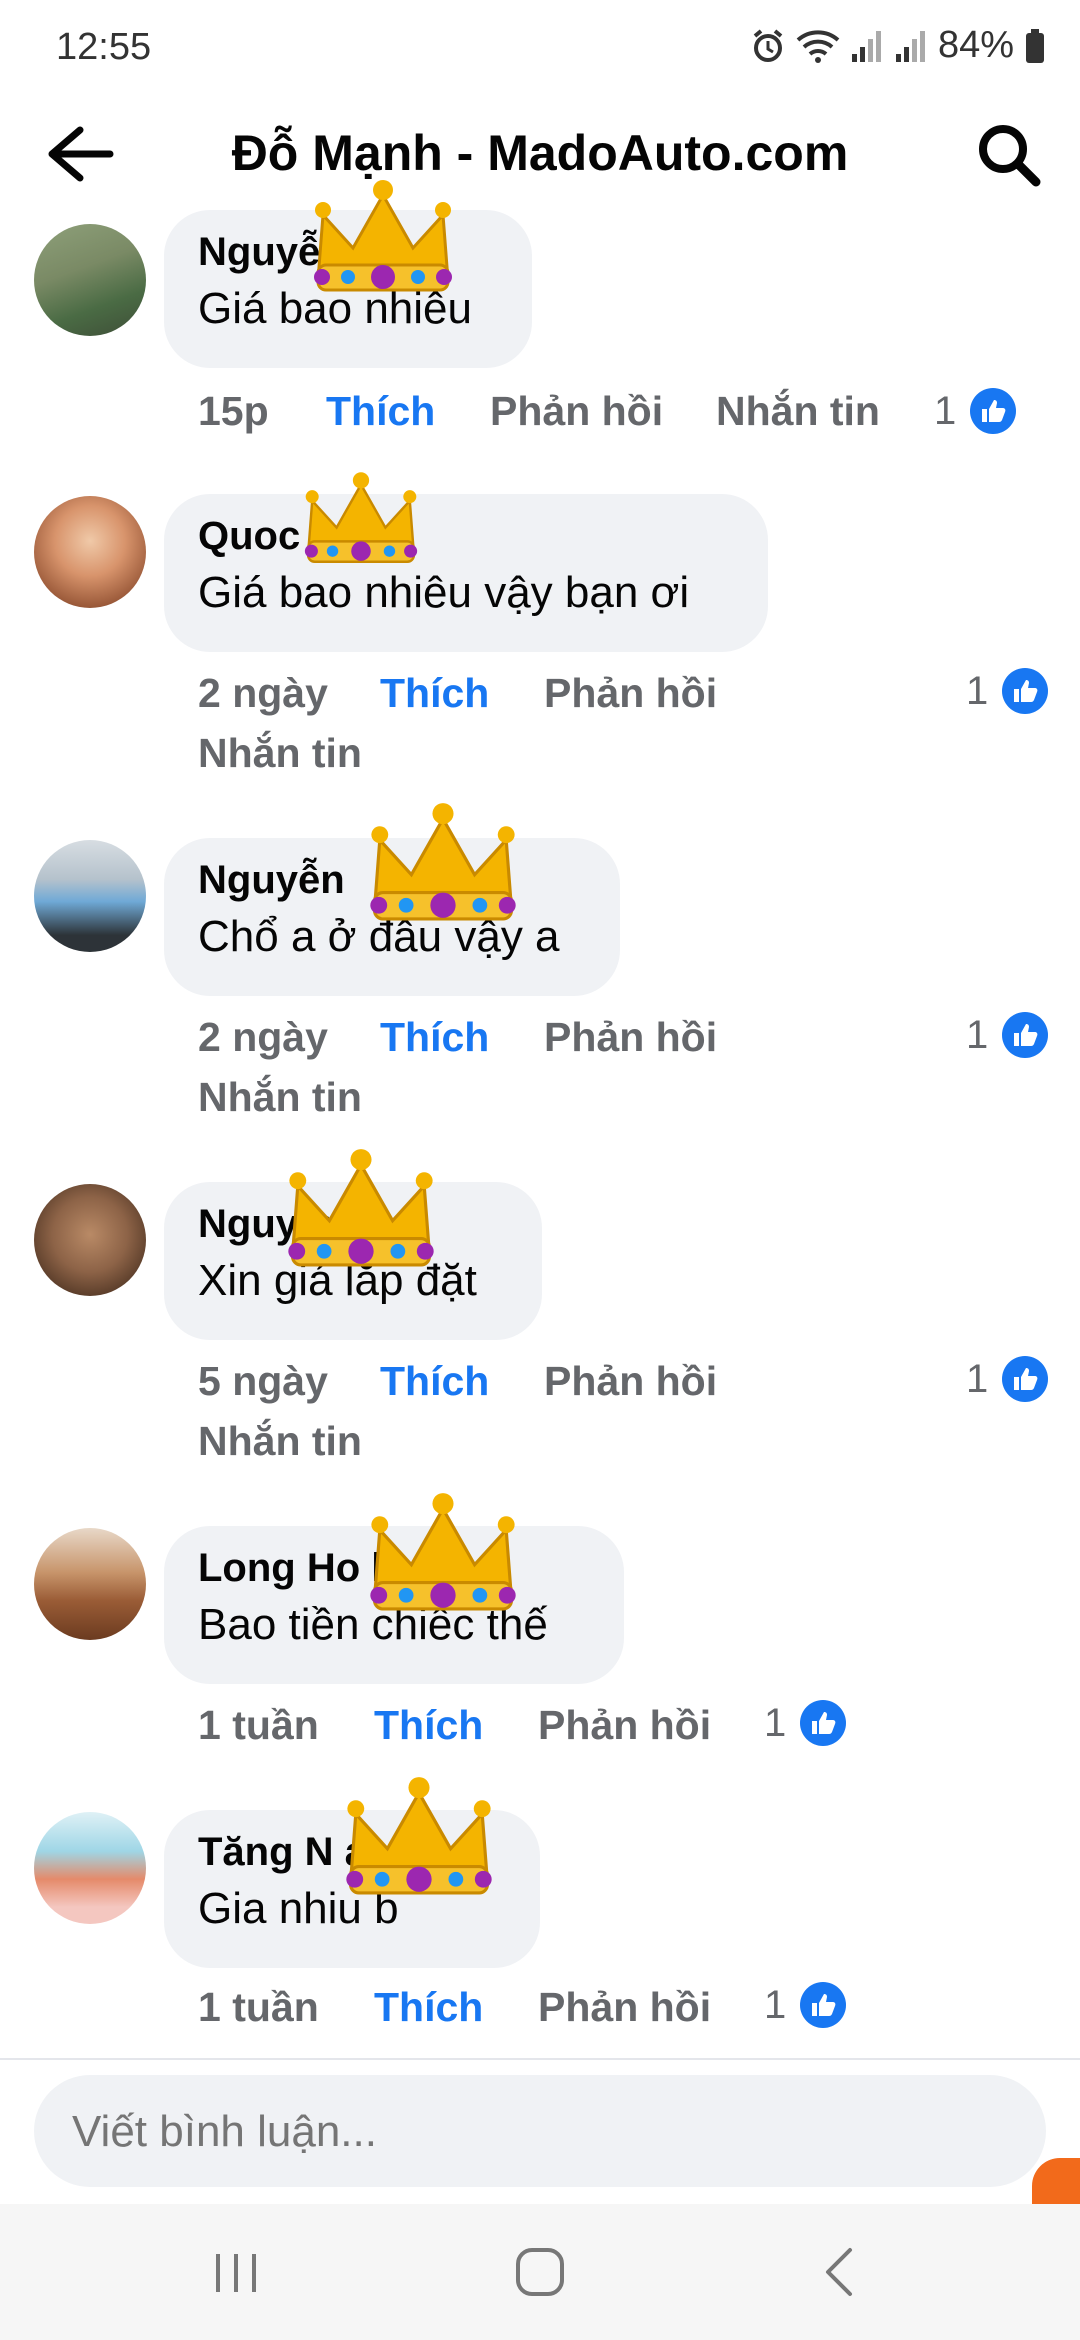 This screenshot has height=2340, width=1080. I want to click on home-icon, so click(540, 2272).